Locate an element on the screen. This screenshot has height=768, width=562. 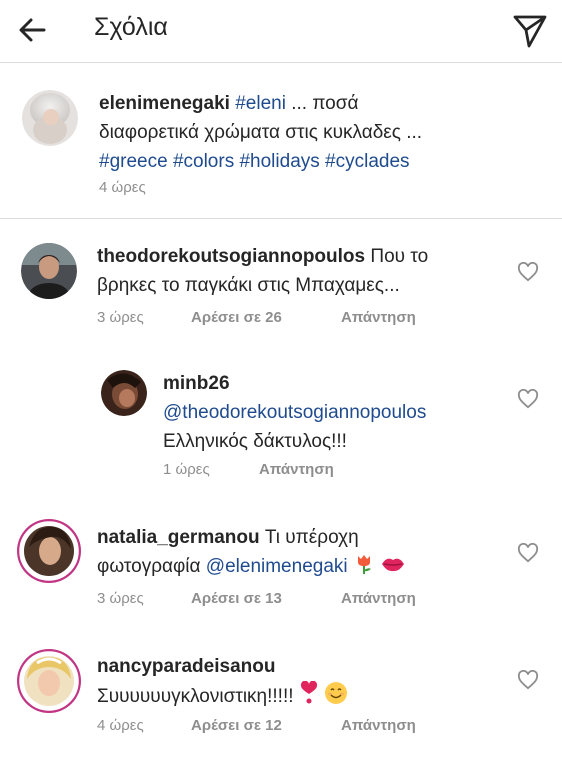
comment-body: Συυυυυυγκλονιστικη!!!!! is located at coordinates (195, 696).